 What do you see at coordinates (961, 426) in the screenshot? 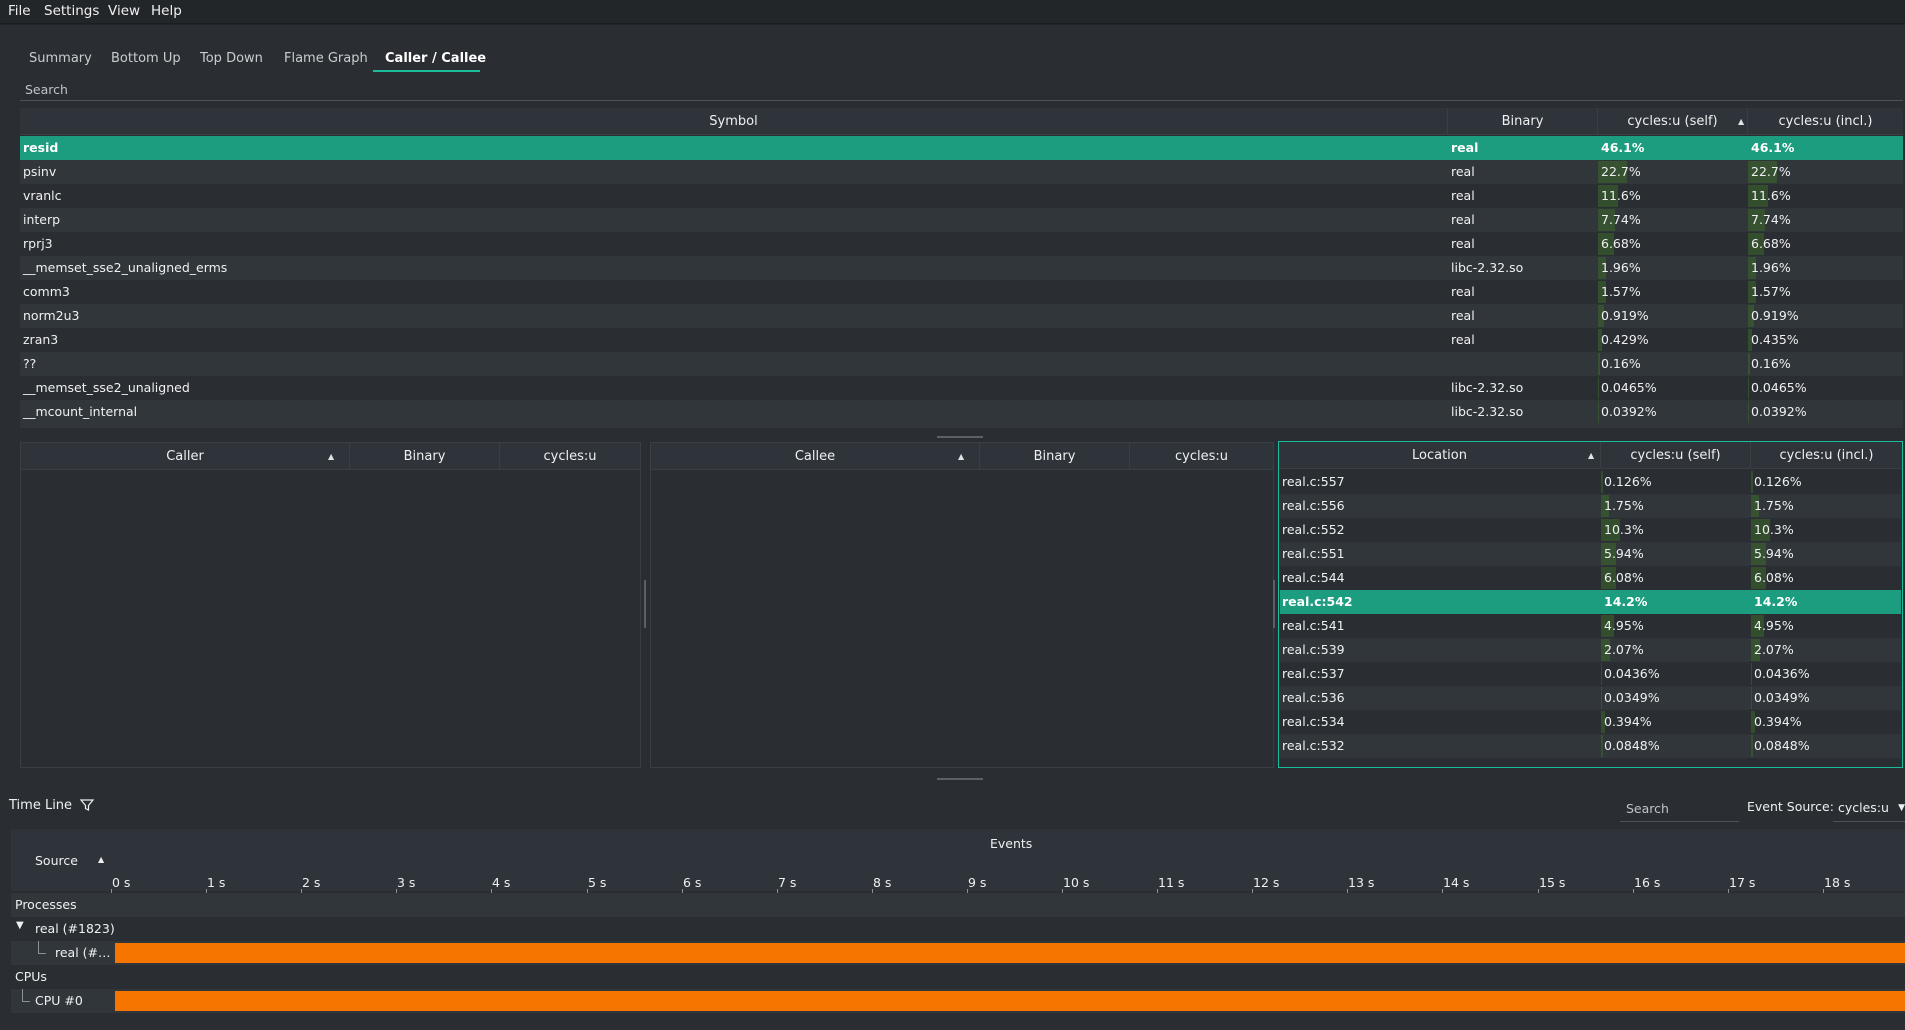
I see `table-filler` at bounding box center [961, 426].